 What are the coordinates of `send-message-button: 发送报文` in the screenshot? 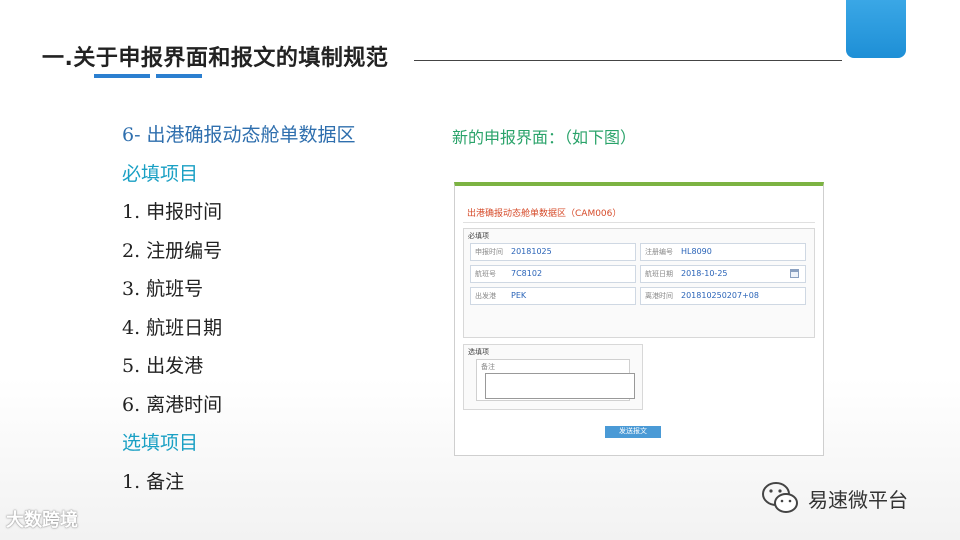 It's located at (633, 432).